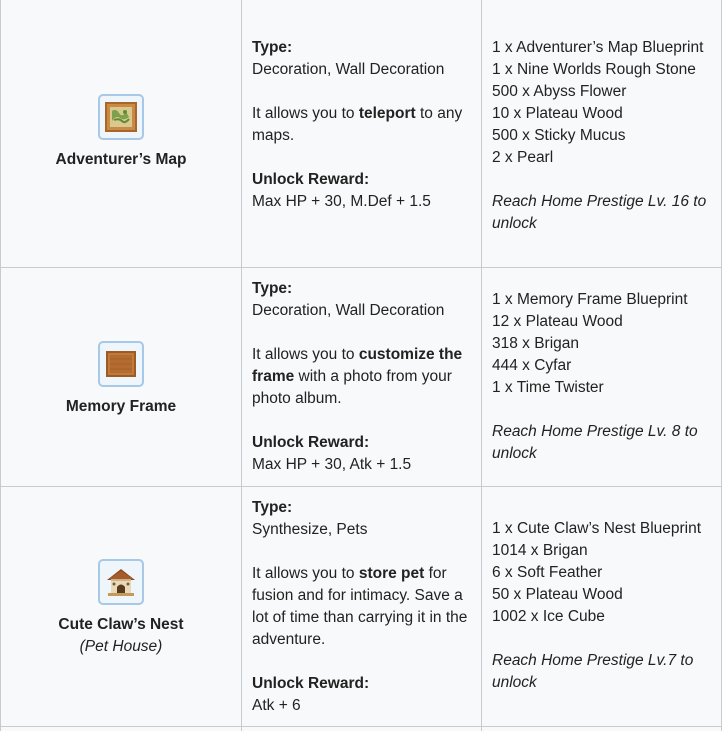 The image size is (724, 731). I want to click on pet-house-icon, so click(121, 582).